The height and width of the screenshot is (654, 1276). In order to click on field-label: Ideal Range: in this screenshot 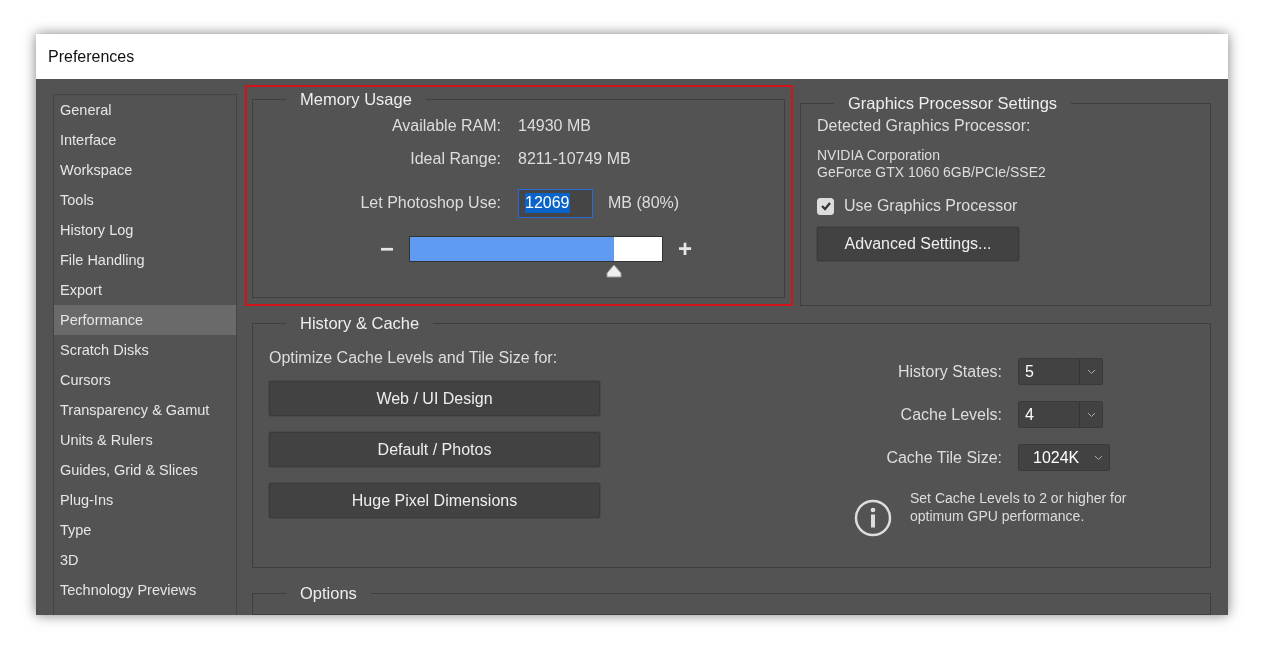, I will do `click(455, 158)`.